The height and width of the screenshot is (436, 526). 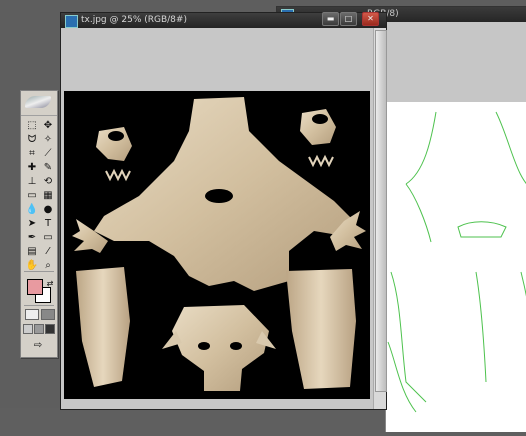 What do you see at coordinates (28, 329) in the screenshot?
I see `screen-mode-standard-icon` at bounding box center [28, 329].